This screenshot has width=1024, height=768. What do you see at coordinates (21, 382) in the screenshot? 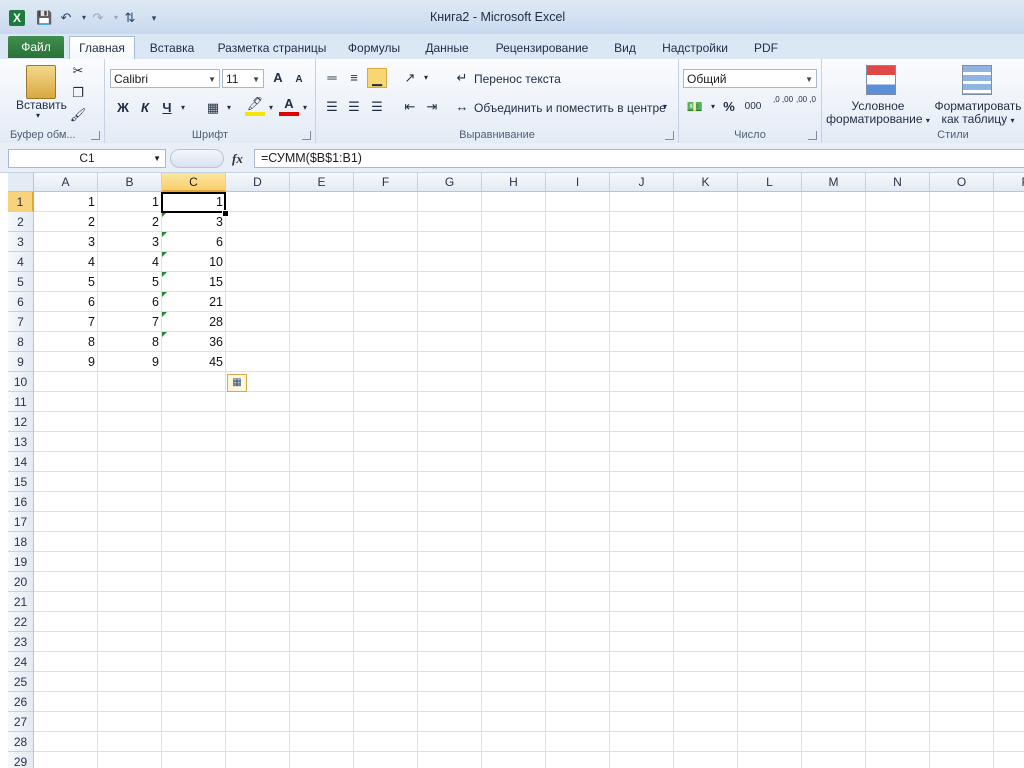
I see `row-header-10: 10` at bounding box center [21, 382].